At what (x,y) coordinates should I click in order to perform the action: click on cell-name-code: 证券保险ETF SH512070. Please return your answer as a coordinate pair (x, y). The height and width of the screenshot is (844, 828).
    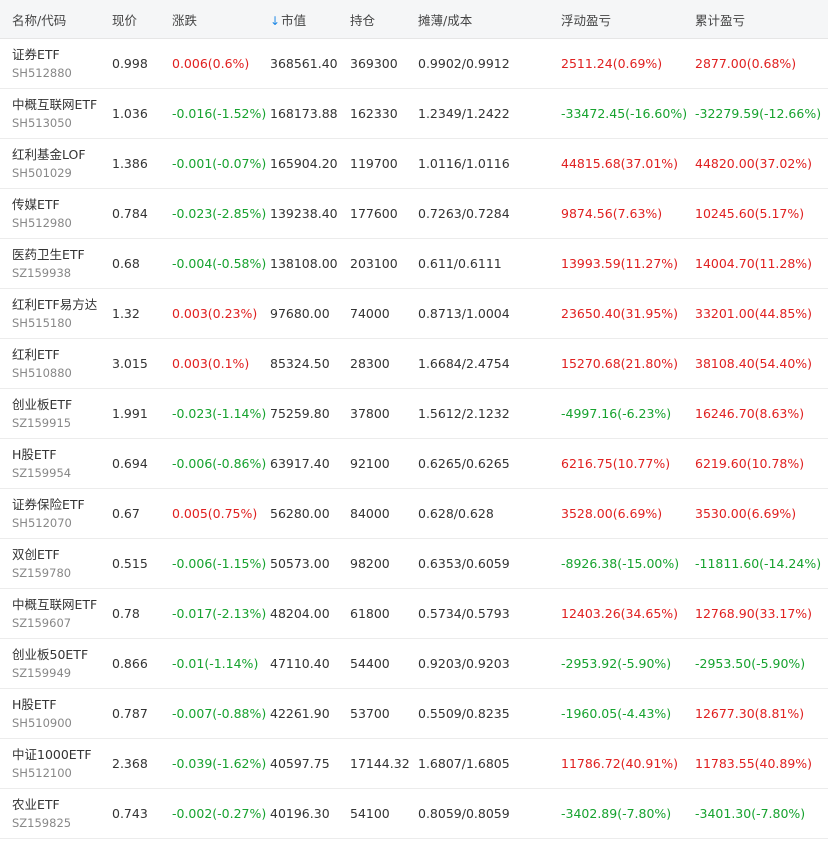
    Looking at the image, I should click on (56, 513).